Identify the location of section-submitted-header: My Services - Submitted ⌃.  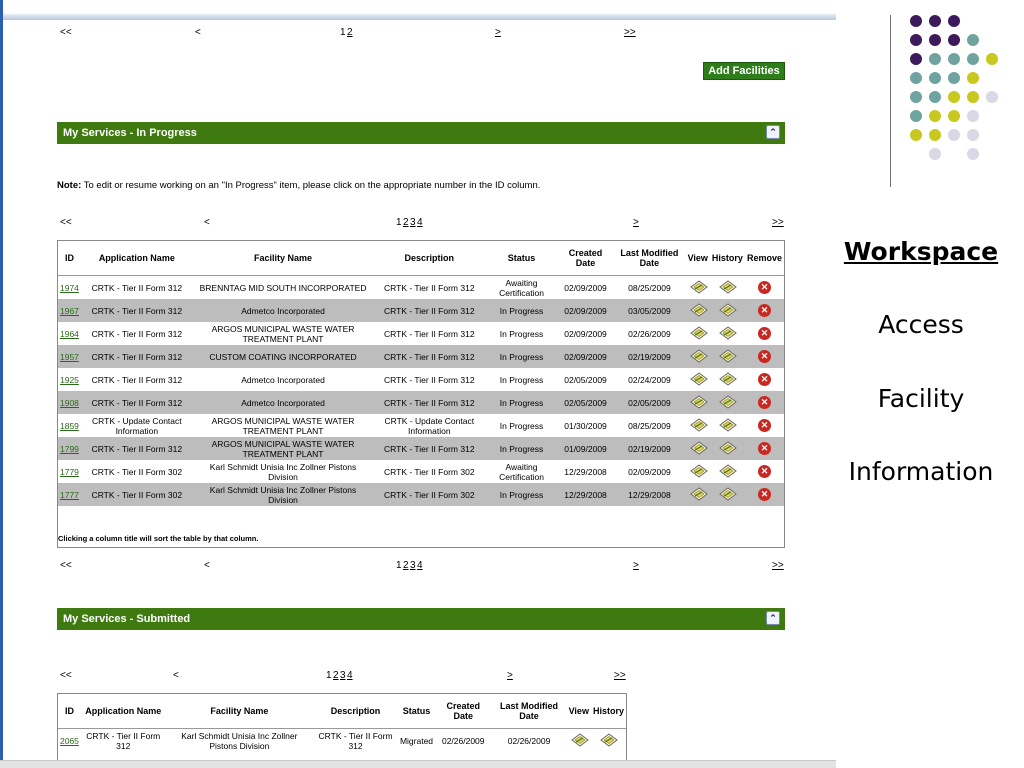
(421, 619).